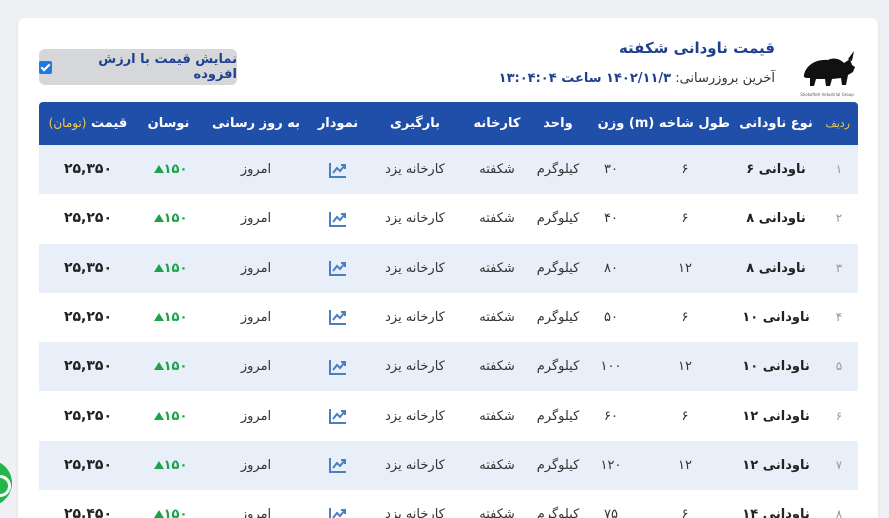  Describe the element at coordinates (109, 123) in the screenshot. I see `col-price-label: قیمت` at that location.